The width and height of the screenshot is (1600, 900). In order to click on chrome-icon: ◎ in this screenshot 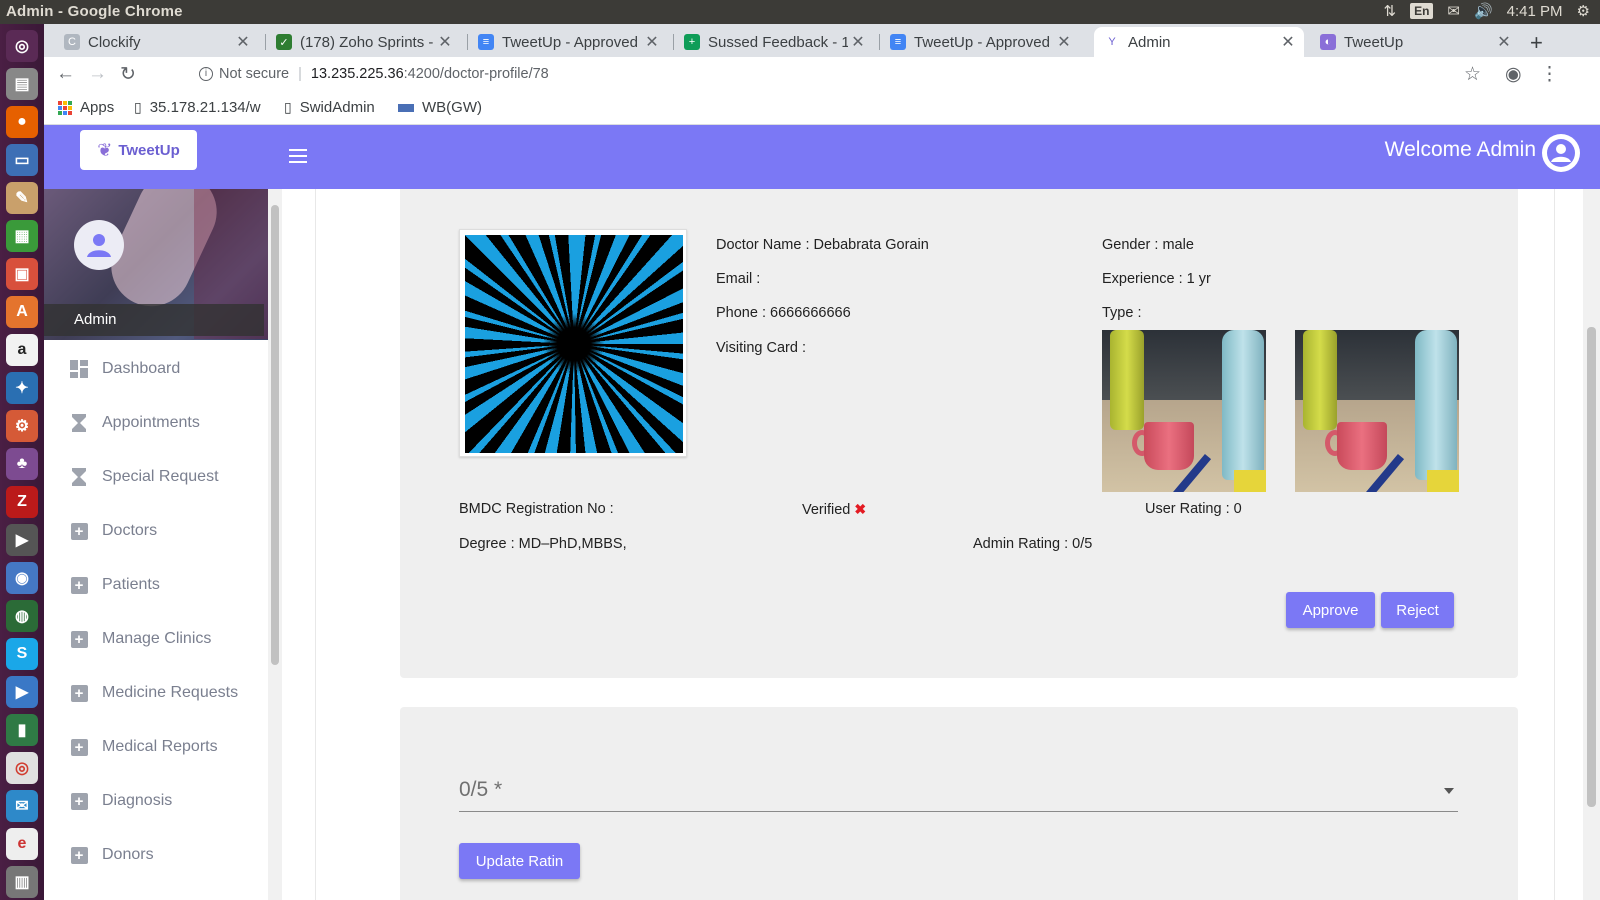, I will do `click(22, 768)`.